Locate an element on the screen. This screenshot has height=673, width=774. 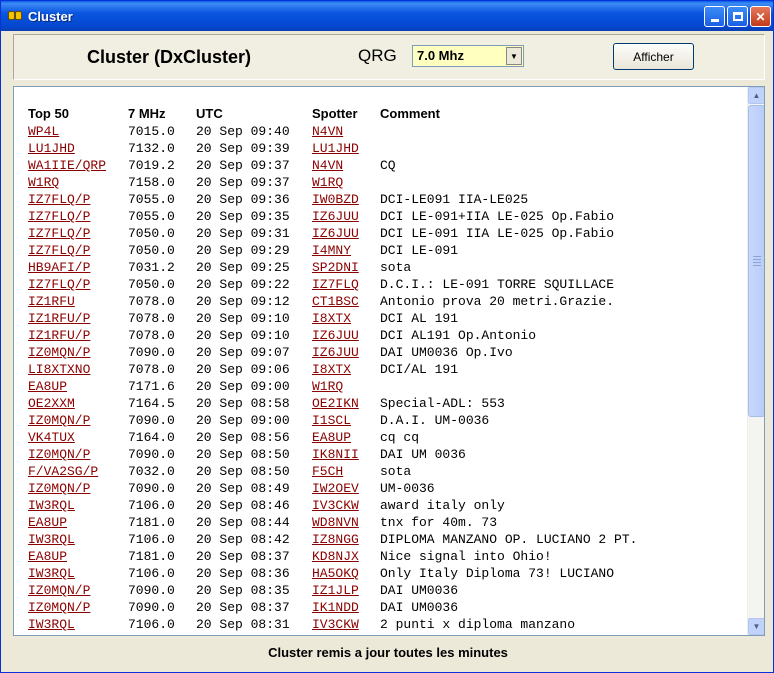
callsign-link-wrap: IZ0MQN/P is located at coordinates (59, 488).